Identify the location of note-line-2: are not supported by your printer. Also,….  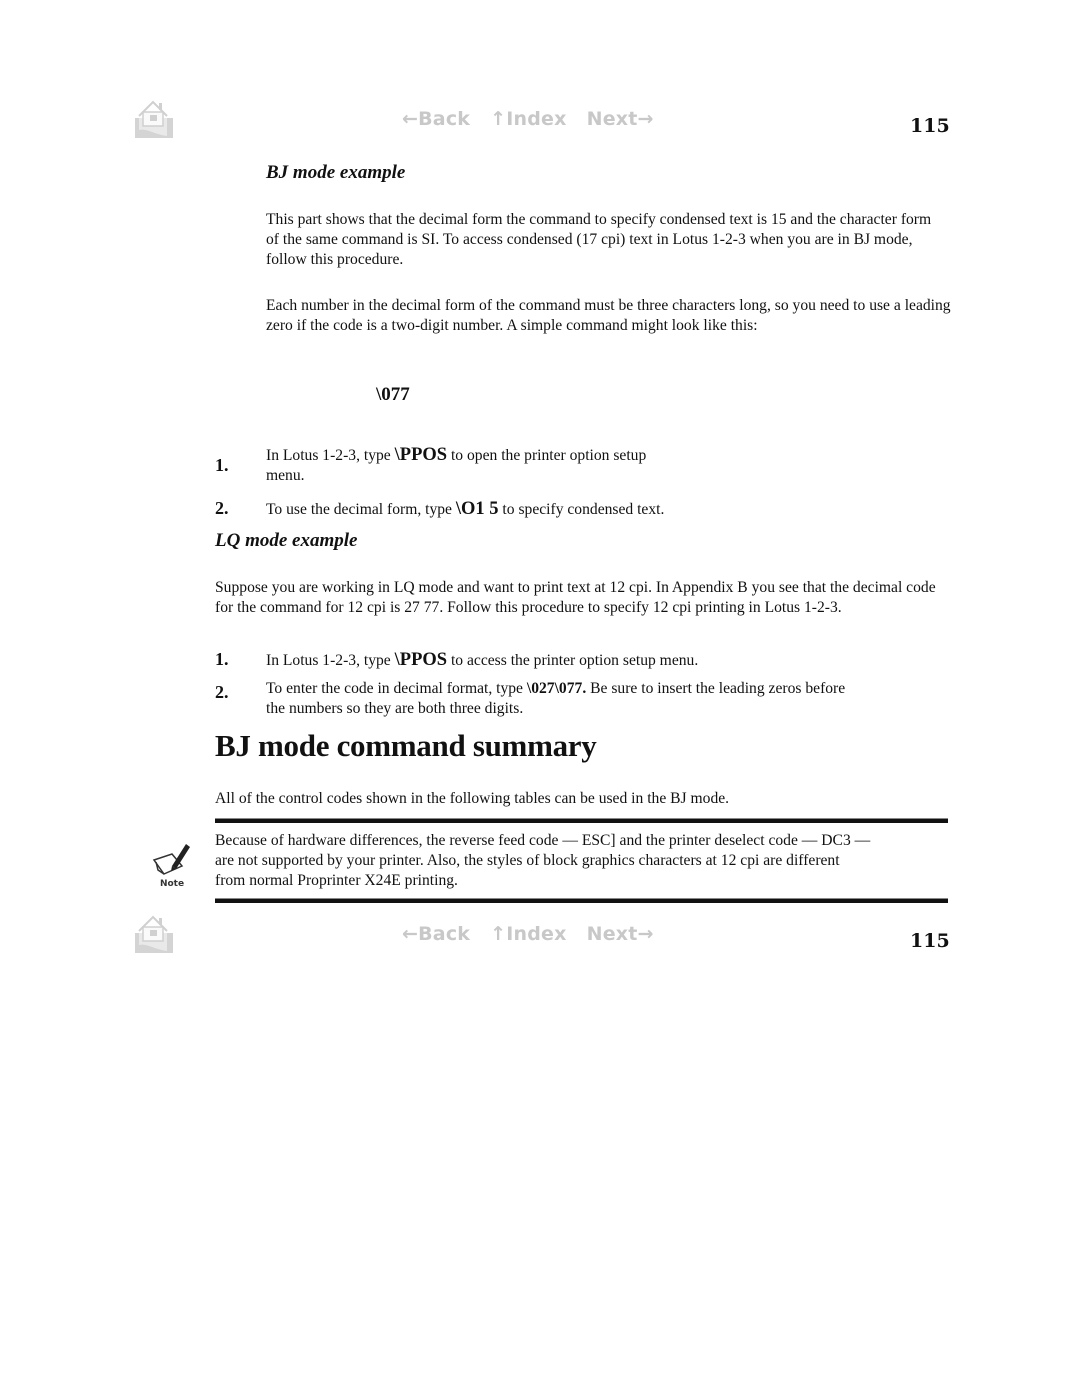
(527, 860).